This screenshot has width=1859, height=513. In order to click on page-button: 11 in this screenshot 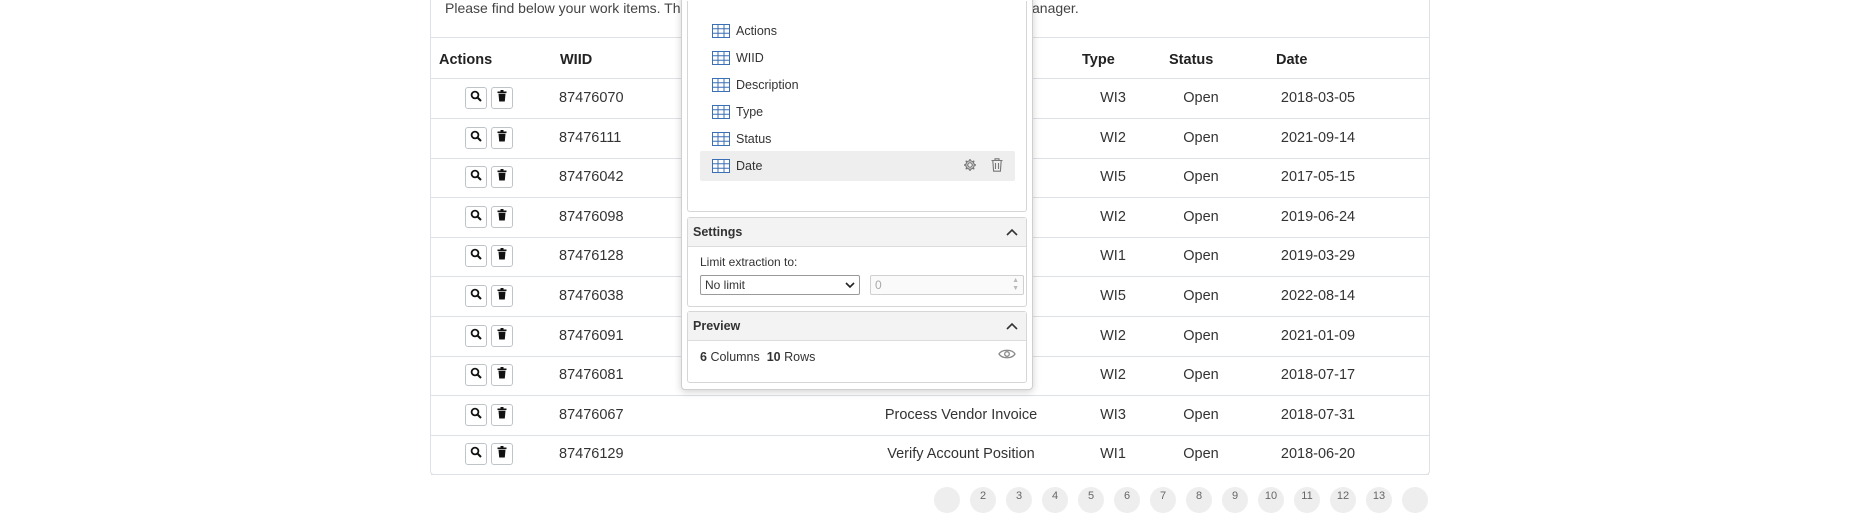, I will do `click(1307, 500)`.